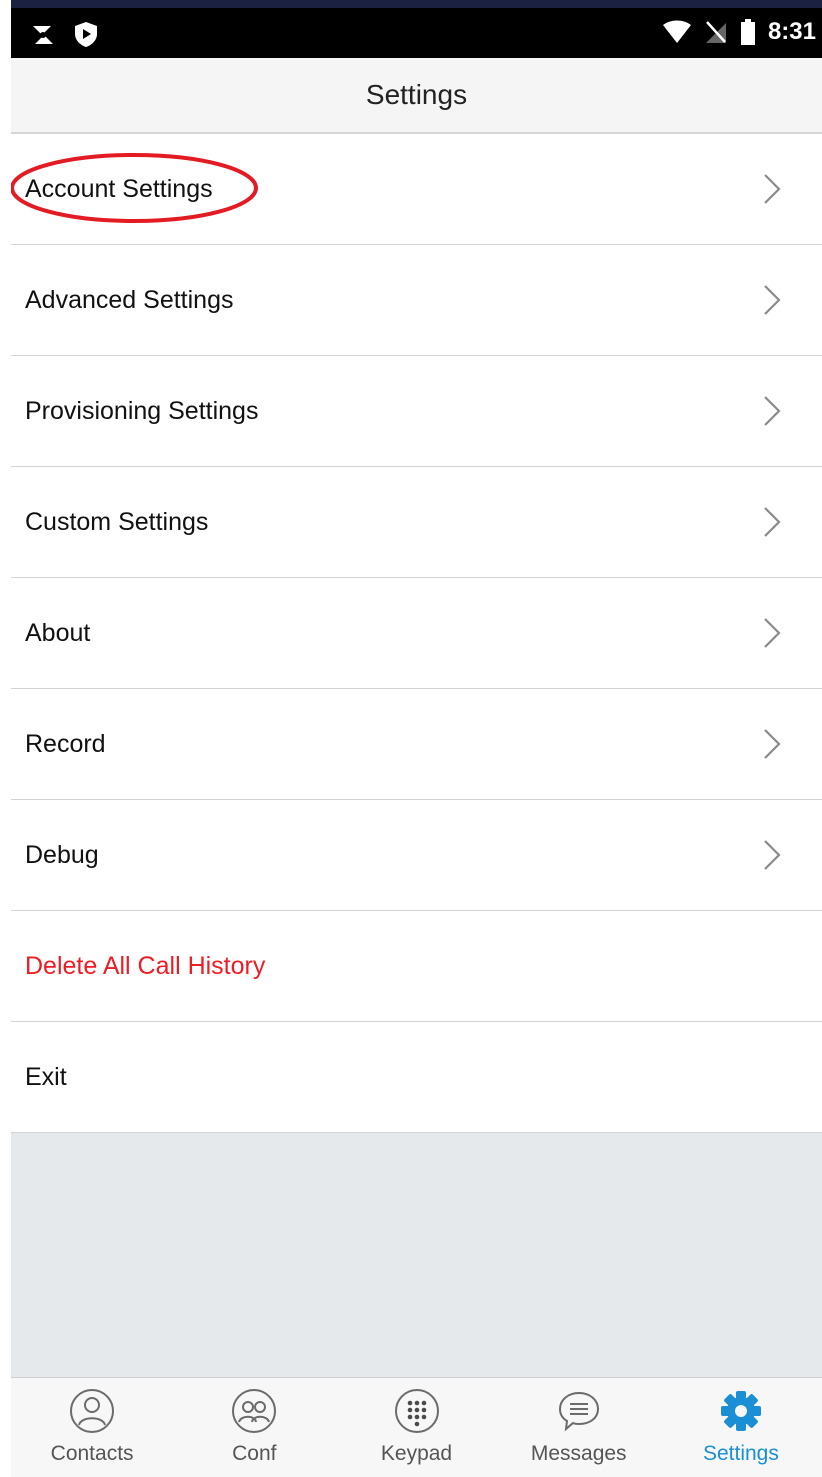 The height and width of the screenshot is (1477, 822). Describe the element at coordinates (64, 34) in the screenshot. I see `status-left-icons` at that location.